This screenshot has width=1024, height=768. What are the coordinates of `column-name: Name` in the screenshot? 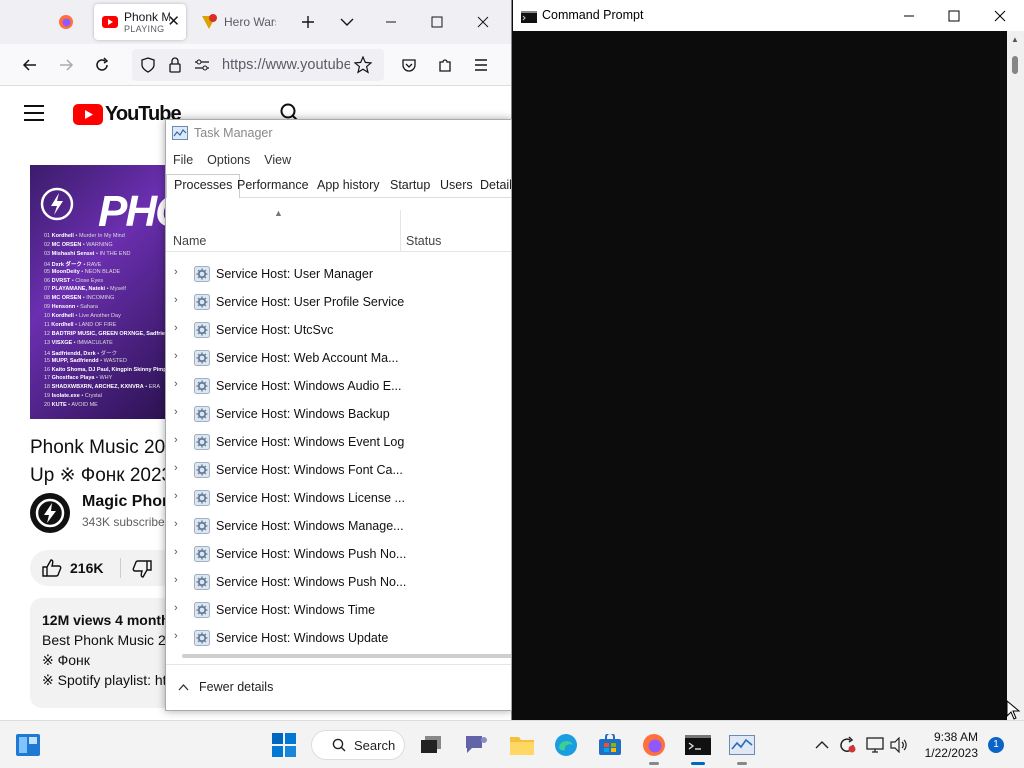 It's located at (189, 241).